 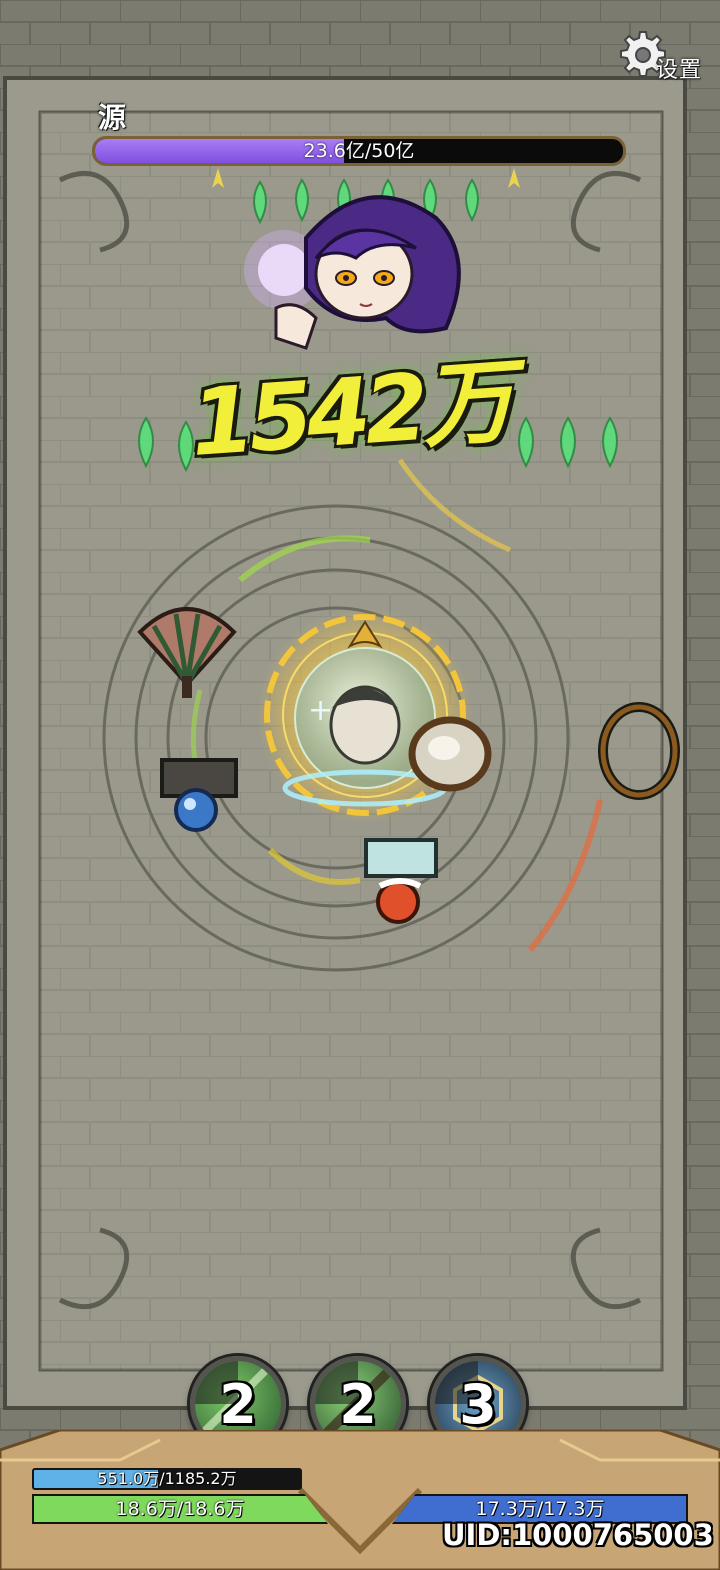 I want to click on mirror-artifact, so click(x=450, y=754).